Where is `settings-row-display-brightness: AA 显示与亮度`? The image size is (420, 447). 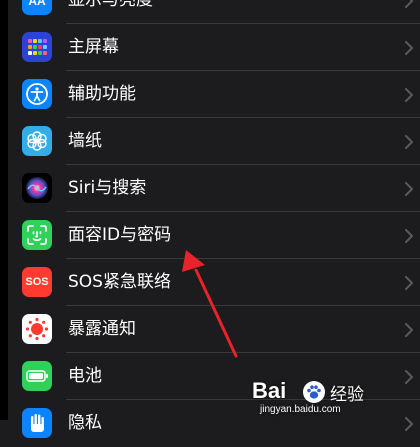
settings-row-display-brightness: AA 显示与亮度 is located at coordinates (210, 12).